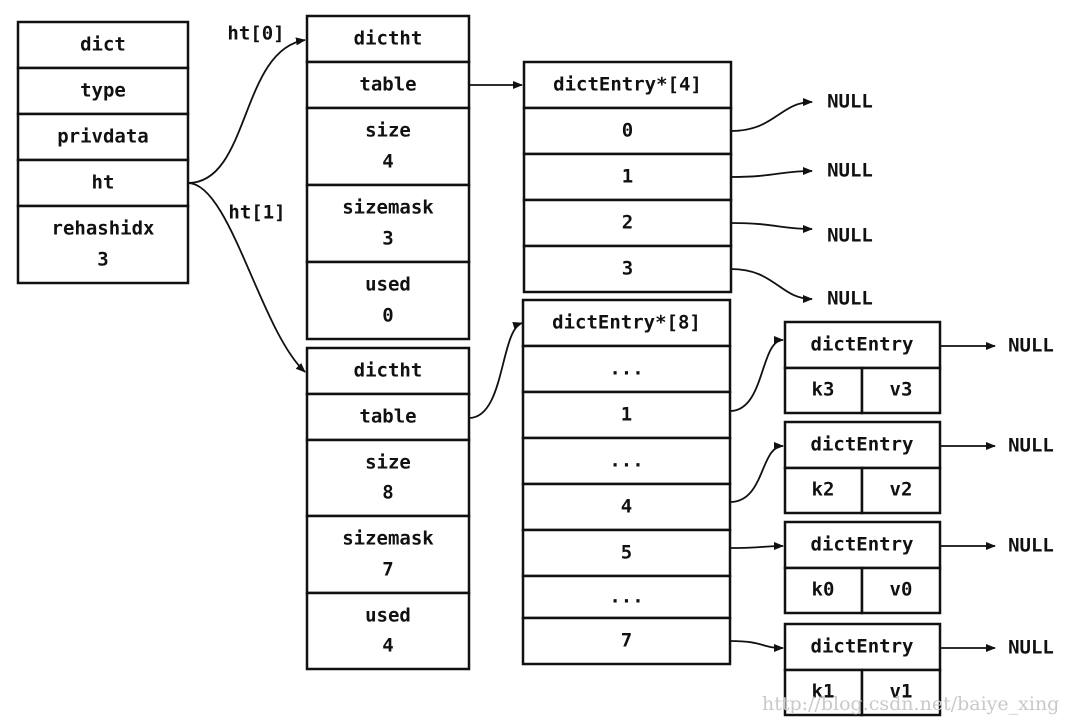 The width and height of the screenshot is (1082, 727). I want to click on dict-entry-1: dictEntry k2 v2, so click(862, 467).